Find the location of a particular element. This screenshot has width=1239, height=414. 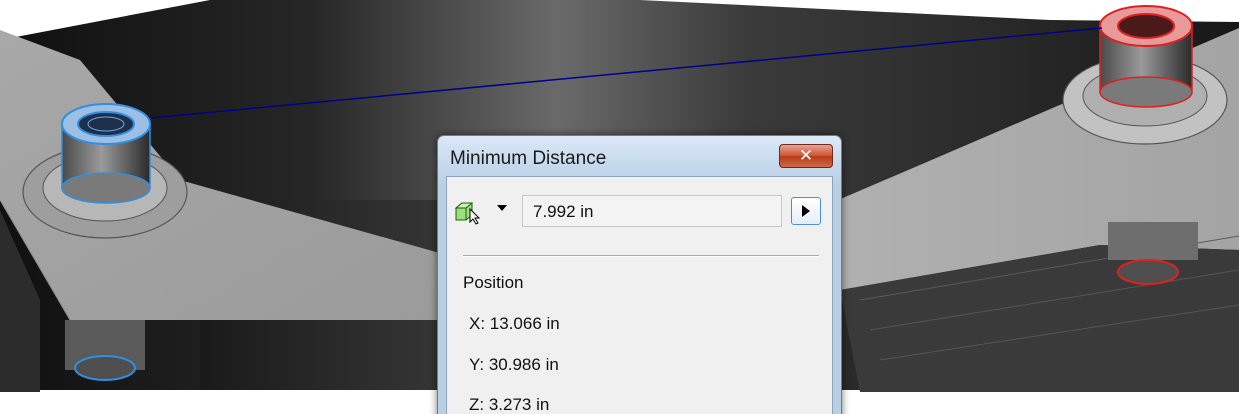

dialog-title: Minimum Distance is located at coordinates (528, 158).